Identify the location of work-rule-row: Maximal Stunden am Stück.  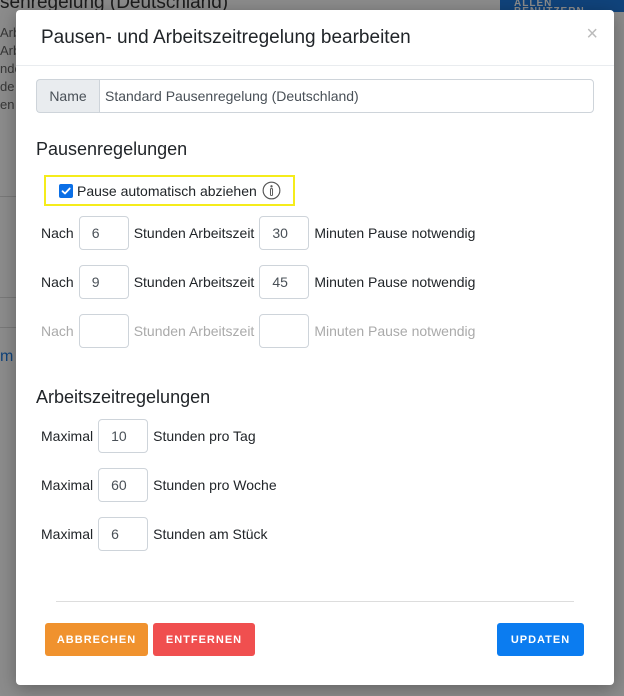
(154, 534).